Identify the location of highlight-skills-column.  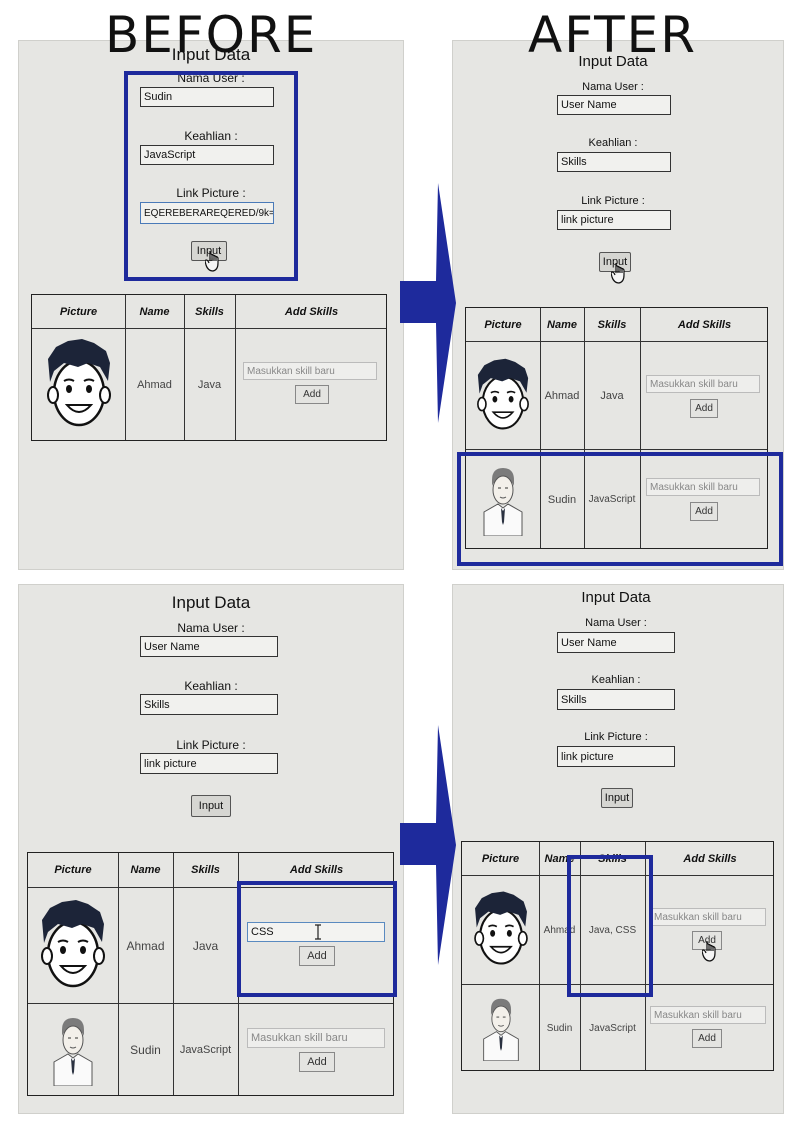
(610, 926).